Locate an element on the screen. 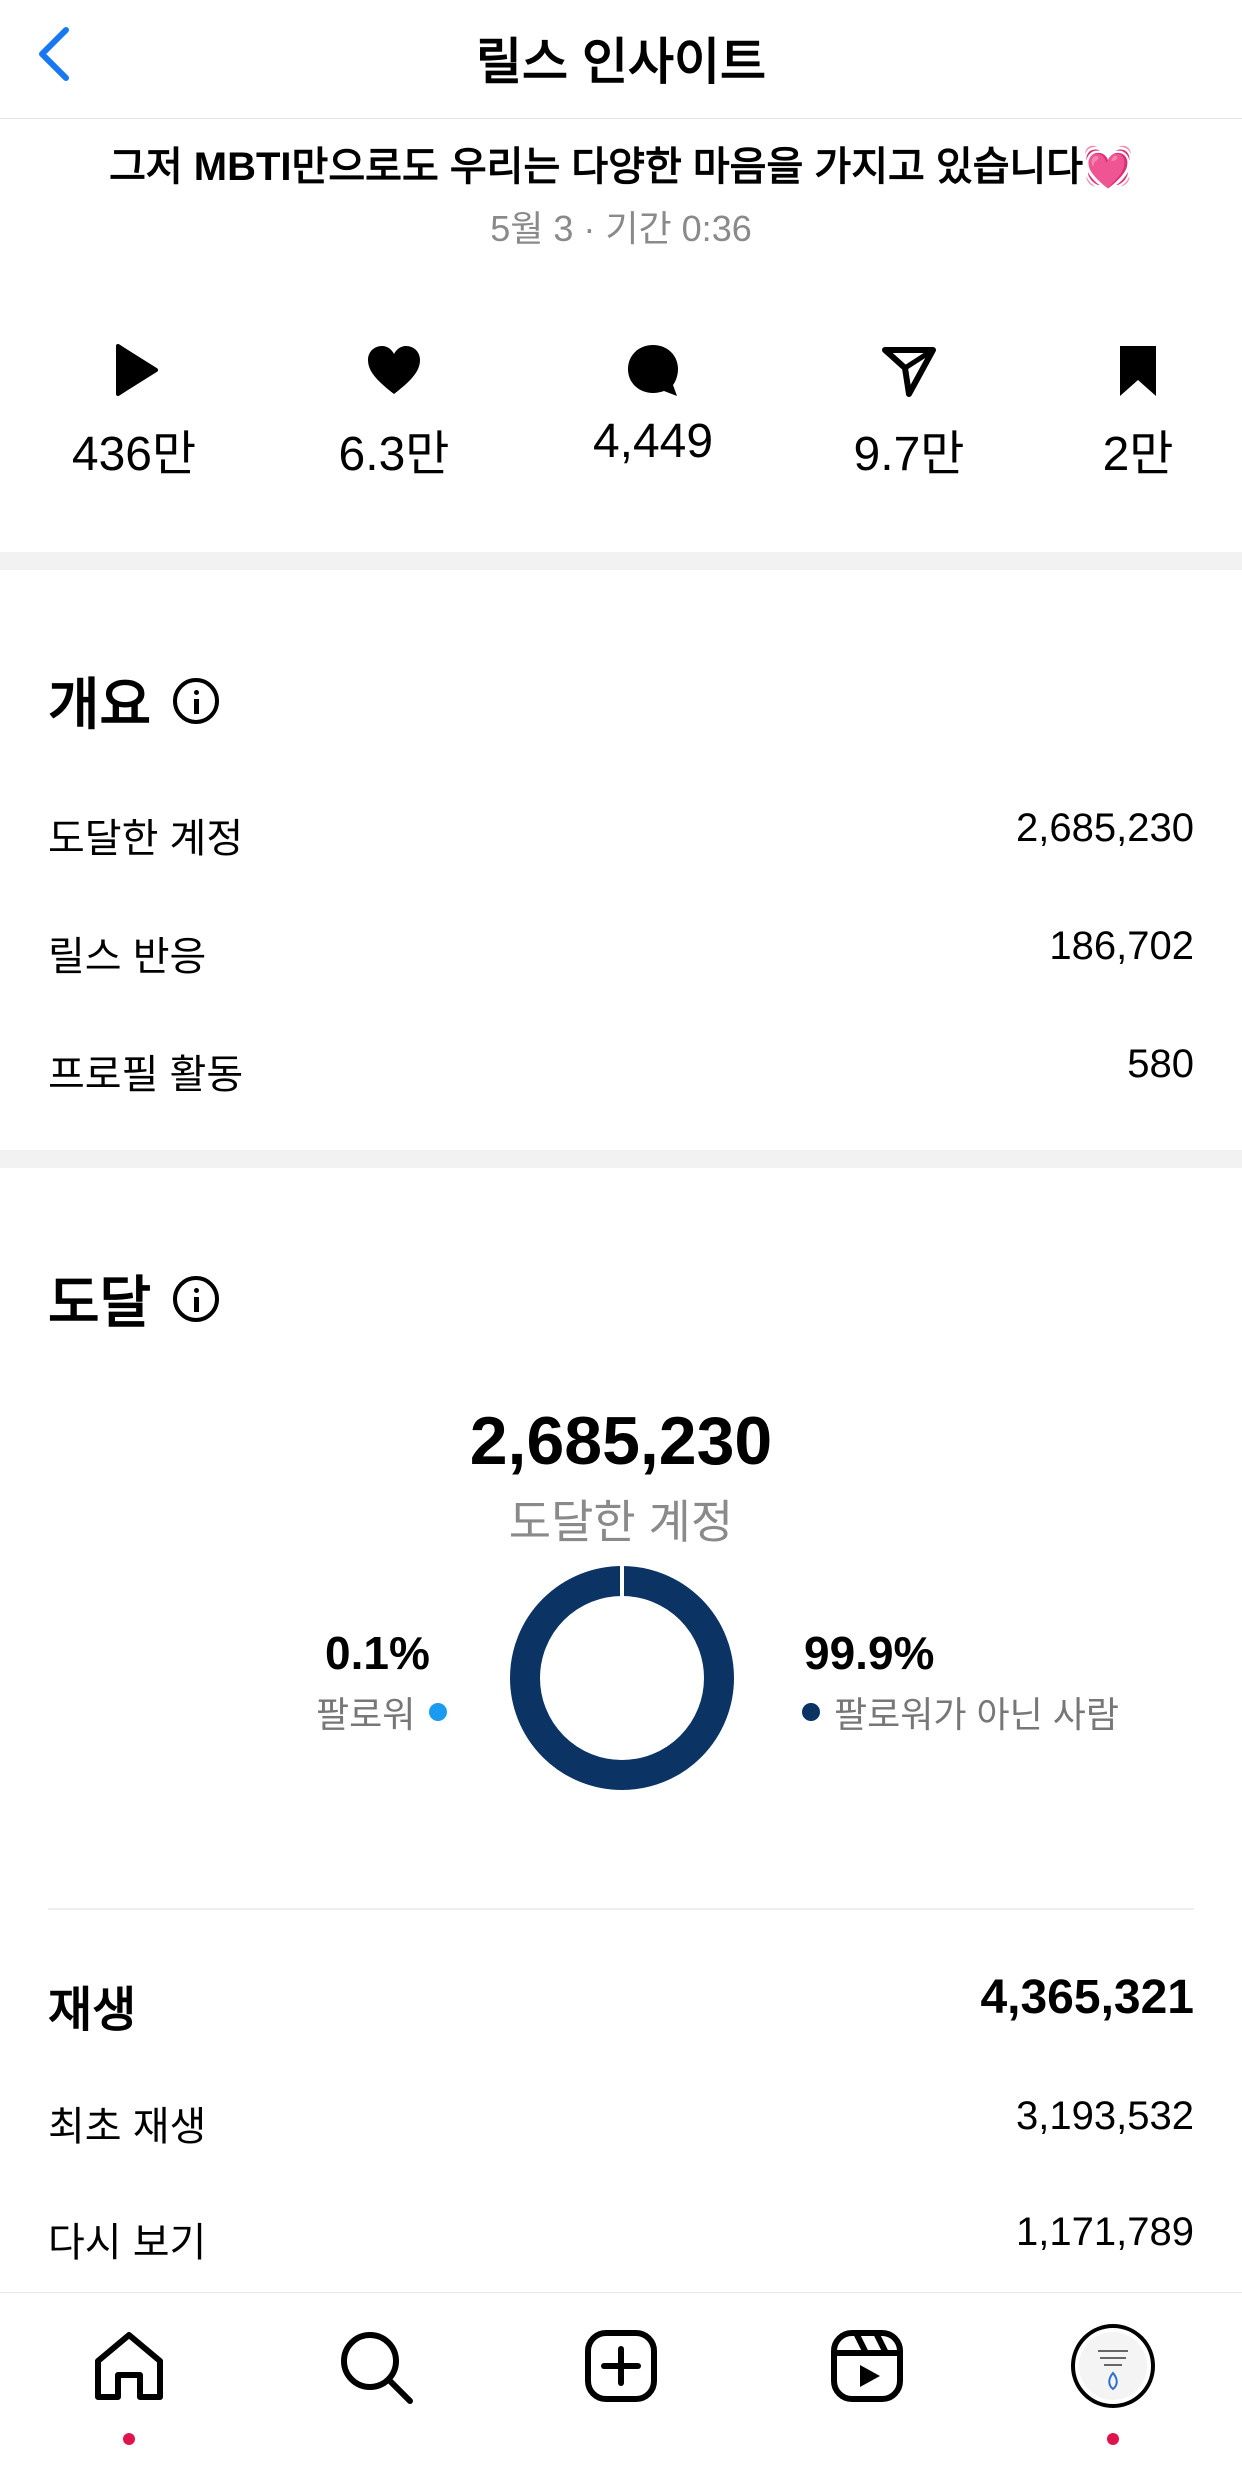 Image resolution: width=1242 pixels, height=2466 pixels. divider-line is located at coordinates (621, 1909).